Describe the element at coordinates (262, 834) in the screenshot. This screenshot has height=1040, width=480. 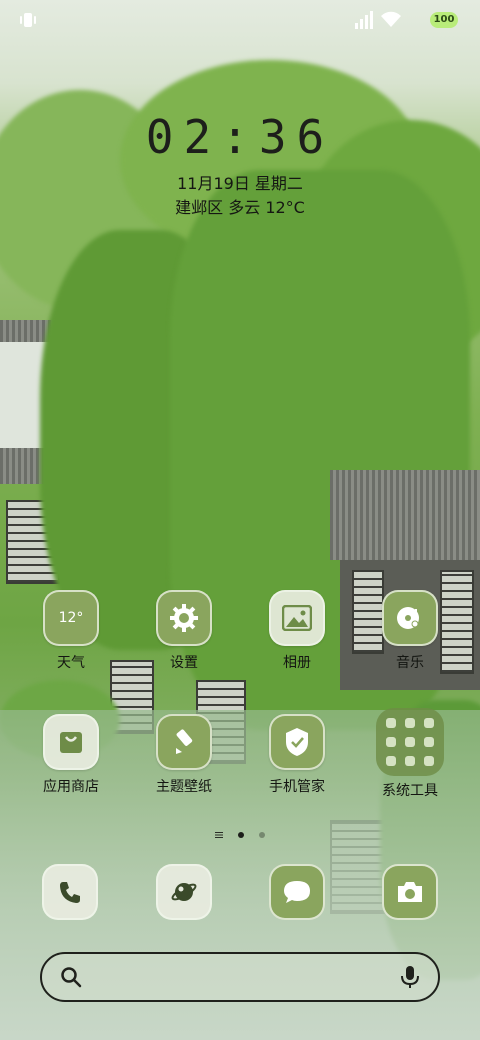
I see `page-dot` at that location.